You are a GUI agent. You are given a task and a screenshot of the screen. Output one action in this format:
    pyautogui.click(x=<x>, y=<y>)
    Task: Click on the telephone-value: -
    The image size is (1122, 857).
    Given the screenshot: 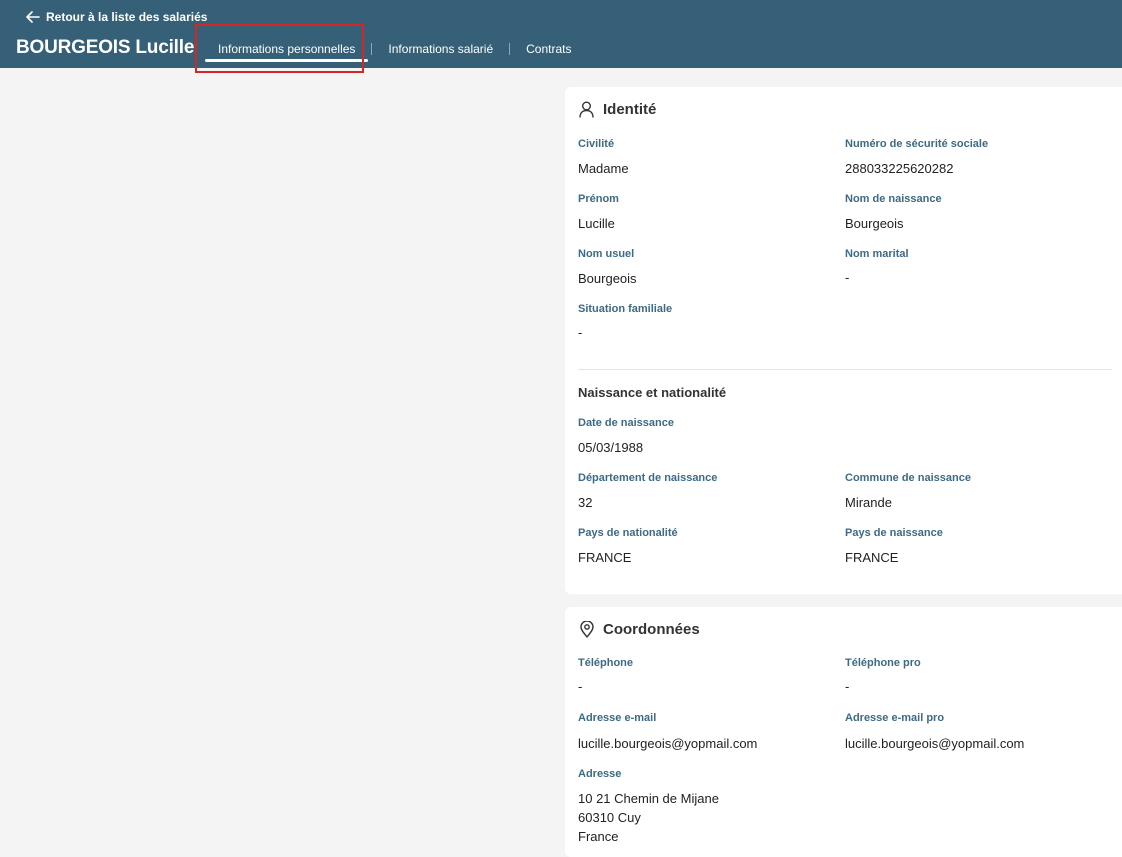 What is the action you would take?
    pyautogui.click(x=580, y=686)
    